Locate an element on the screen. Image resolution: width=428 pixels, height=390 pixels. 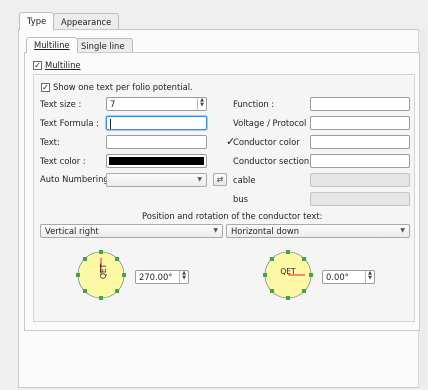
text-color-swatch is located at coordinates (156, 161).